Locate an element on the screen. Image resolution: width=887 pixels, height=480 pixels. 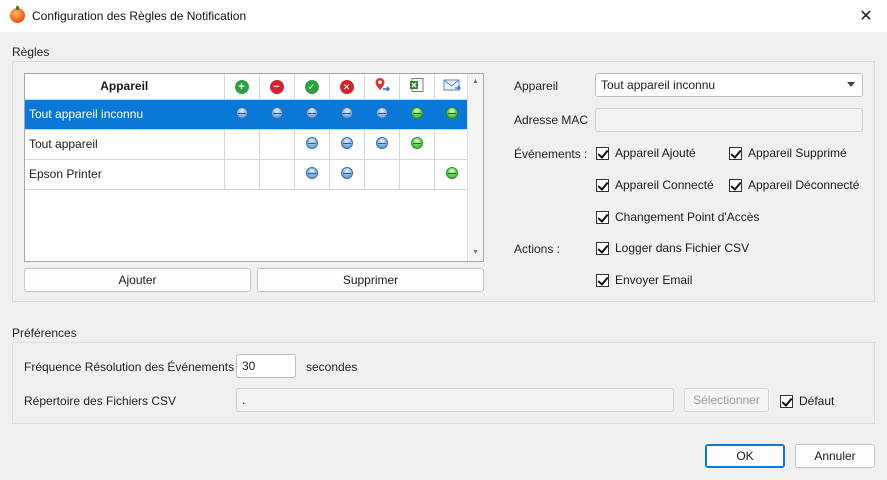
event-connected-checkbox: Appareil Connecté is located at coordinates (655, 185).